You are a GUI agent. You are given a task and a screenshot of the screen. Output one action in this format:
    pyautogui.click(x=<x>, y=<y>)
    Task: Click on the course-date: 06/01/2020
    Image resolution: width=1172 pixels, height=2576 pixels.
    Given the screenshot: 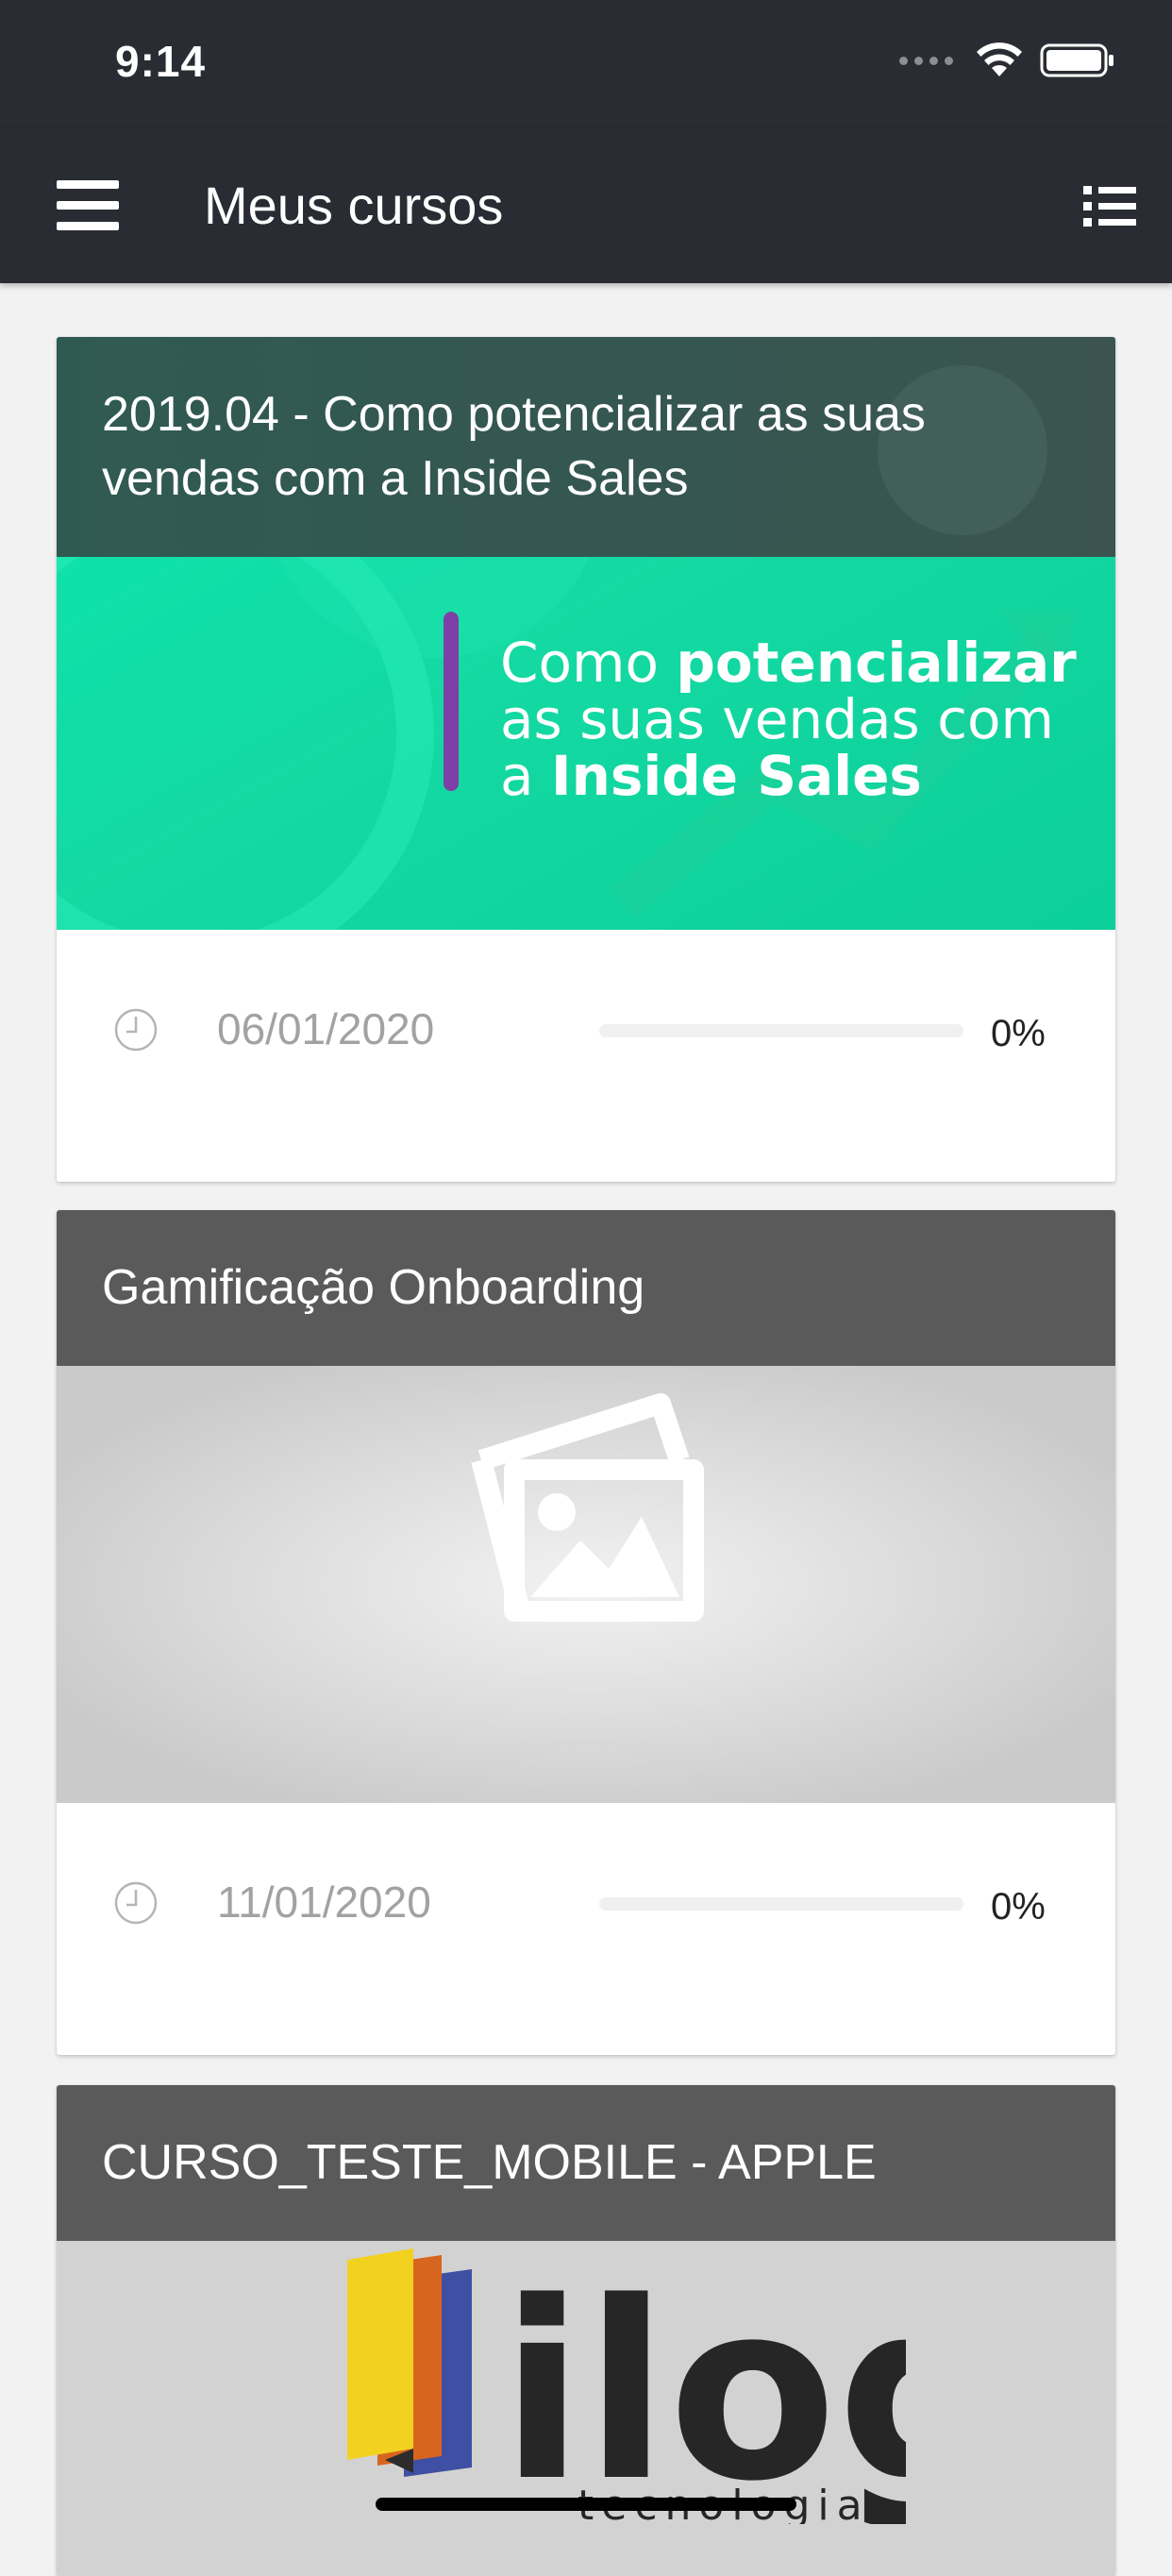 What is the action you would take?
    pyautogui.click(x=326, y=1028)
    